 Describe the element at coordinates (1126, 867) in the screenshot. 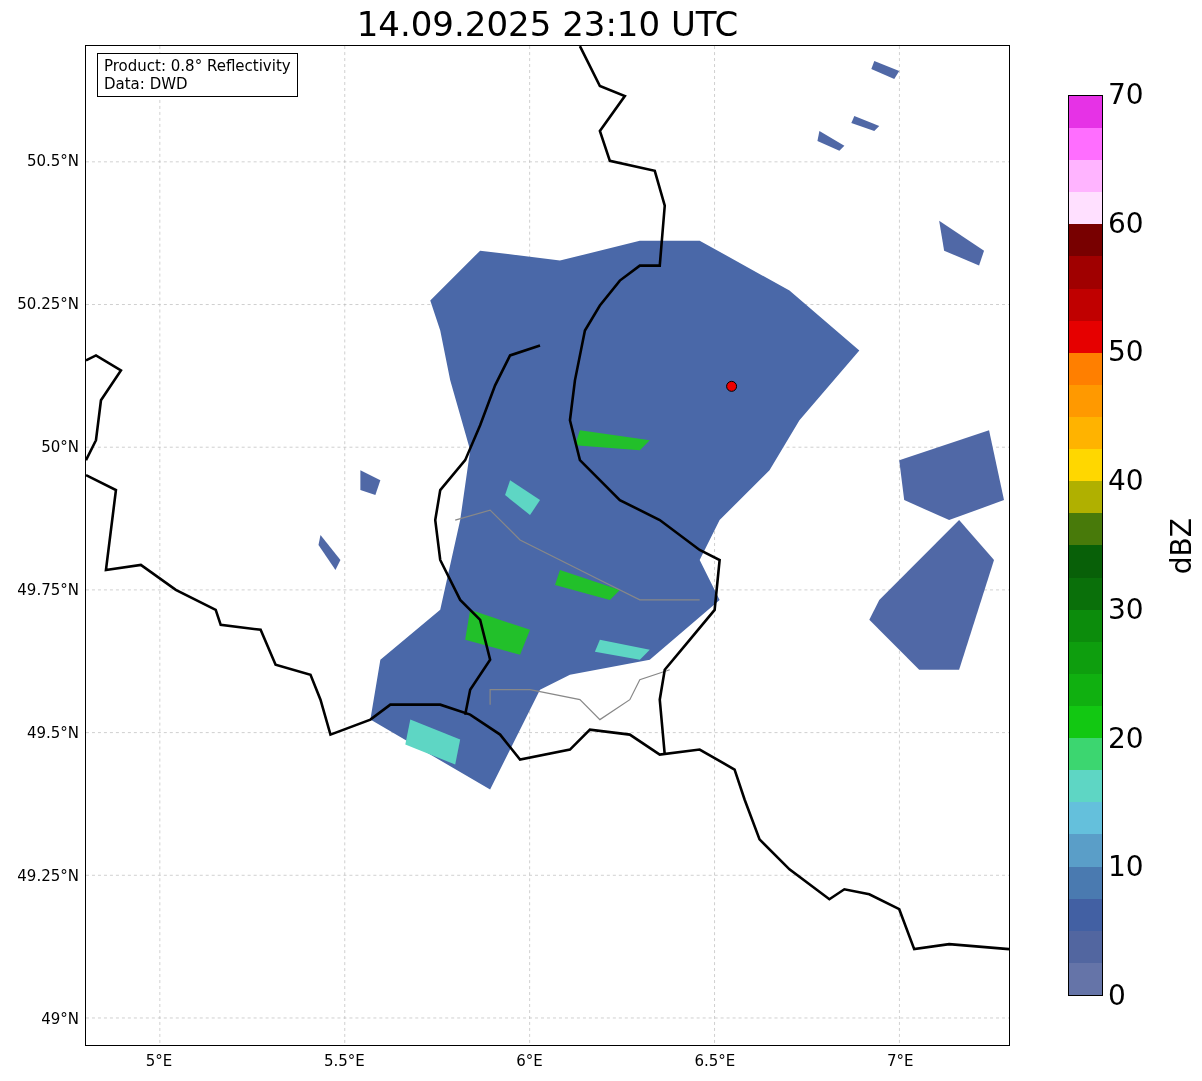

I see `colorbar-tick-label: 10` at that location.